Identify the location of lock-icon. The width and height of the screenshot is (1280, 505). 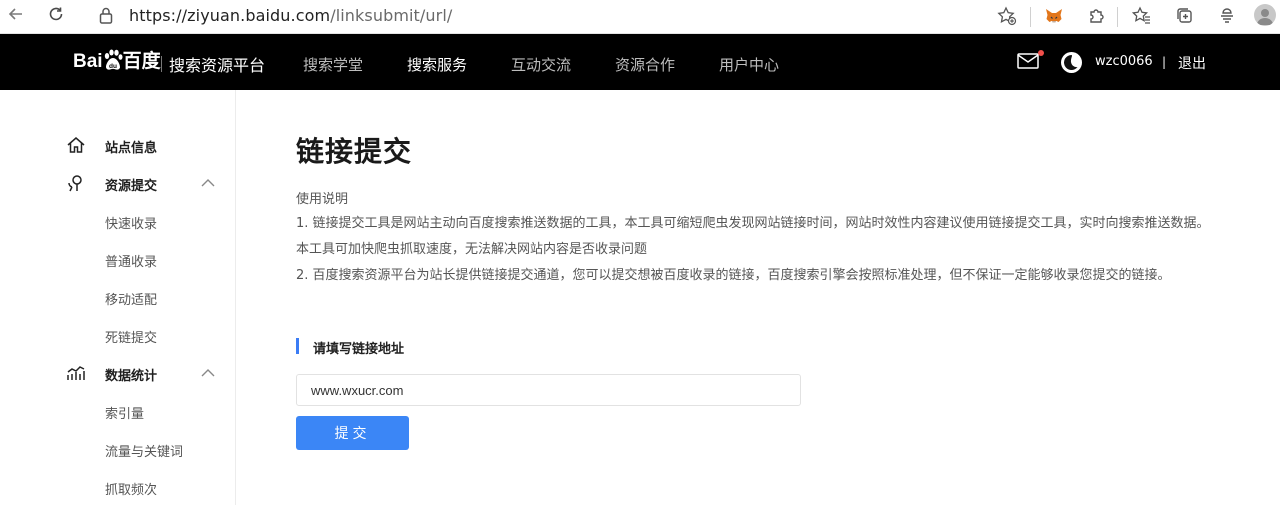
(108, 17).